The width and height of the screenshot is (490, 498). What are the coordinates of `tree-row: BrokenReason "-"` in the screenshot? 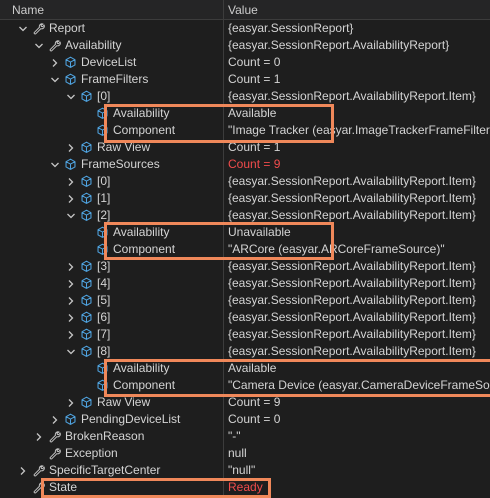 It's located at (245, 436).